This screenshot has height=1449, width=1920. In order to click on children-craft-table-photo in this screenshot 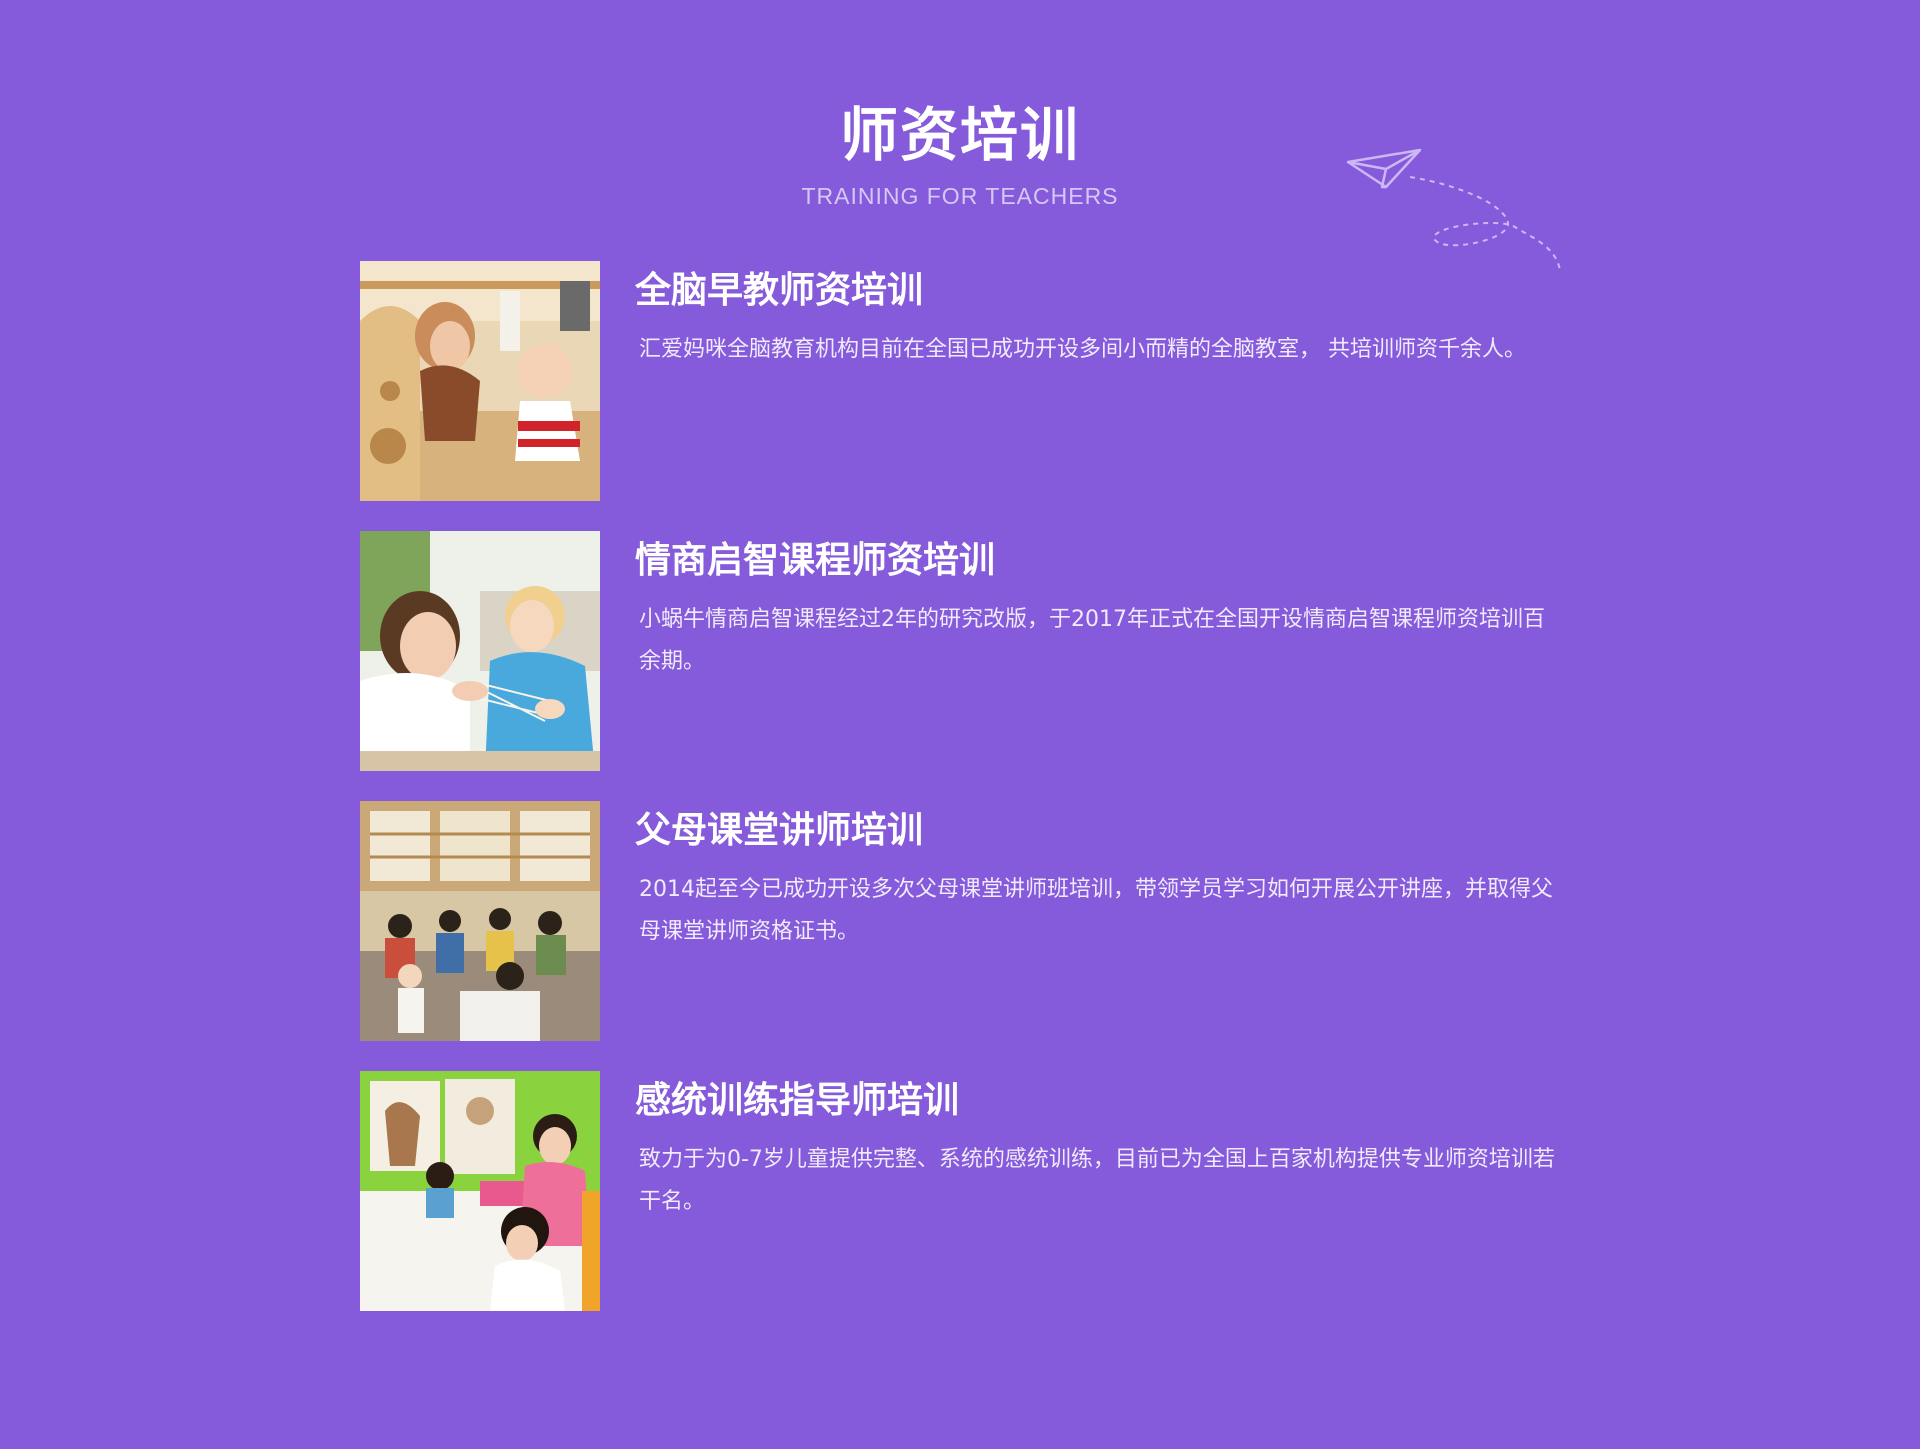, I will do `click(480, 1191)`.